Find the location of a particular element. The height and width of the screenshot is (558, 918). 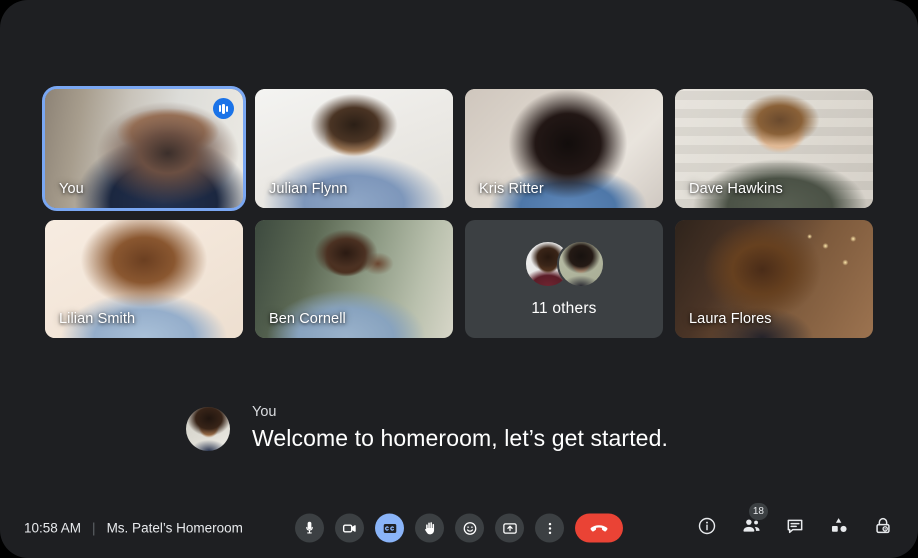

chat-button is located at coordinates (795, 528).